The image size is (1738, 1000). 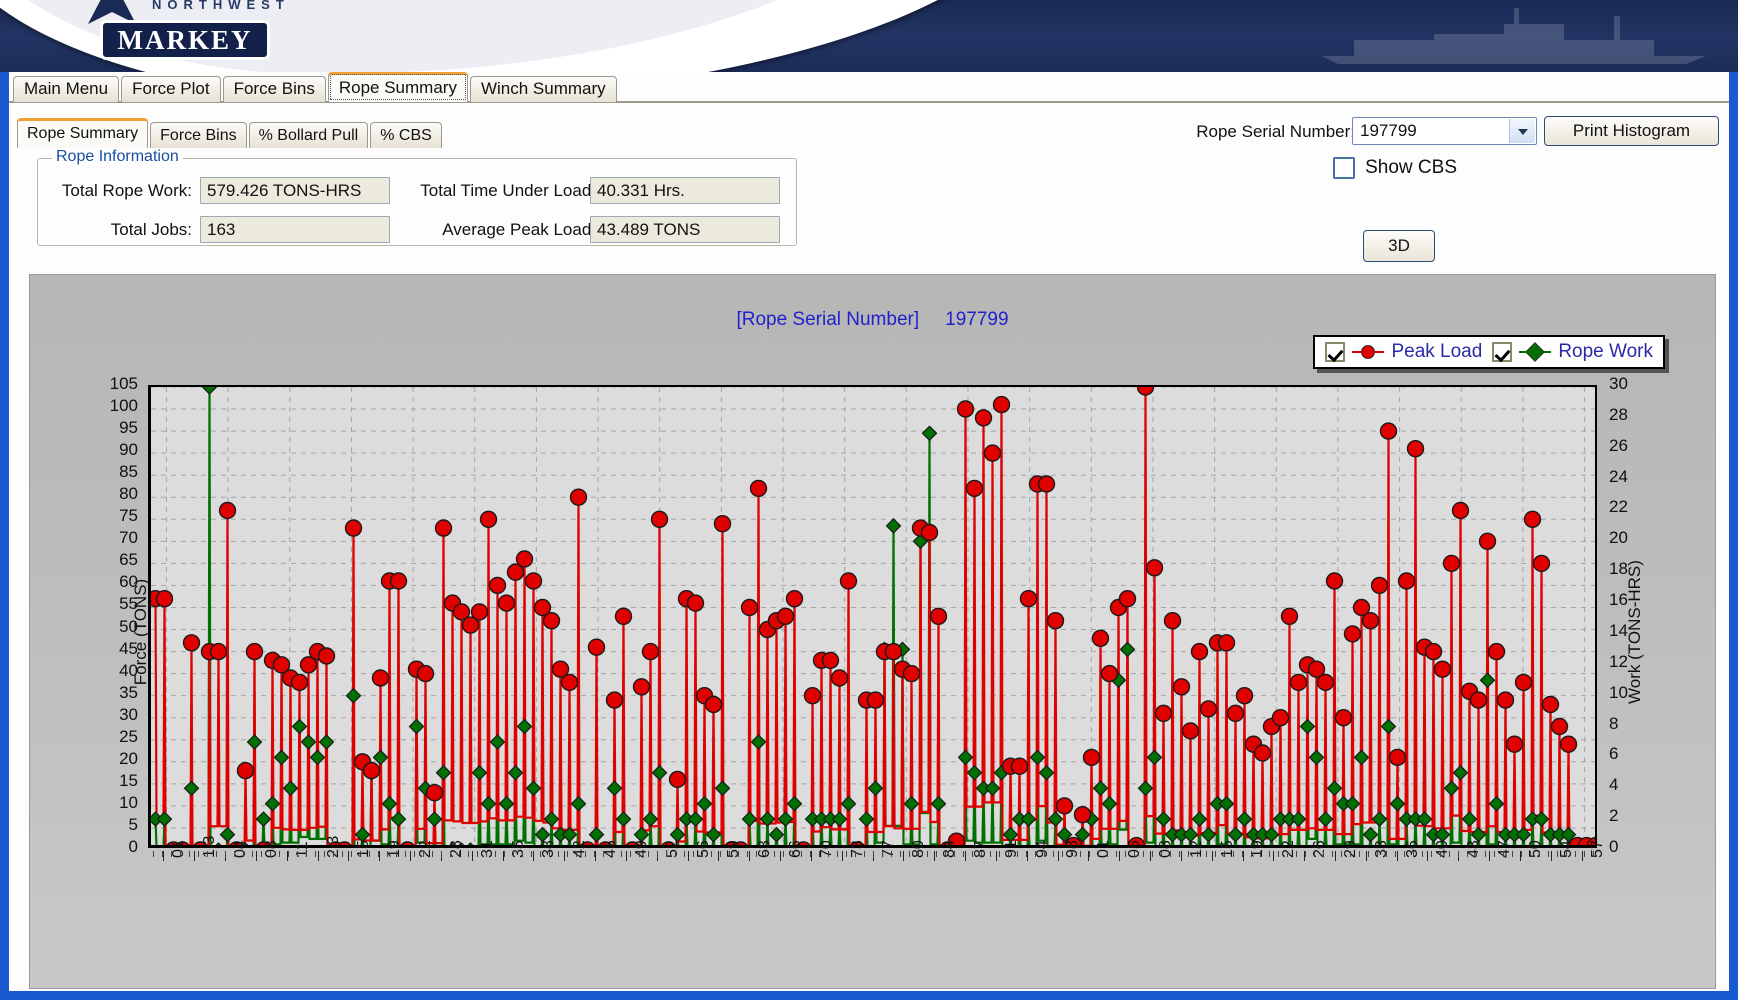 I want to click on x-tick-label: 33, so click(x=1381, y=849).